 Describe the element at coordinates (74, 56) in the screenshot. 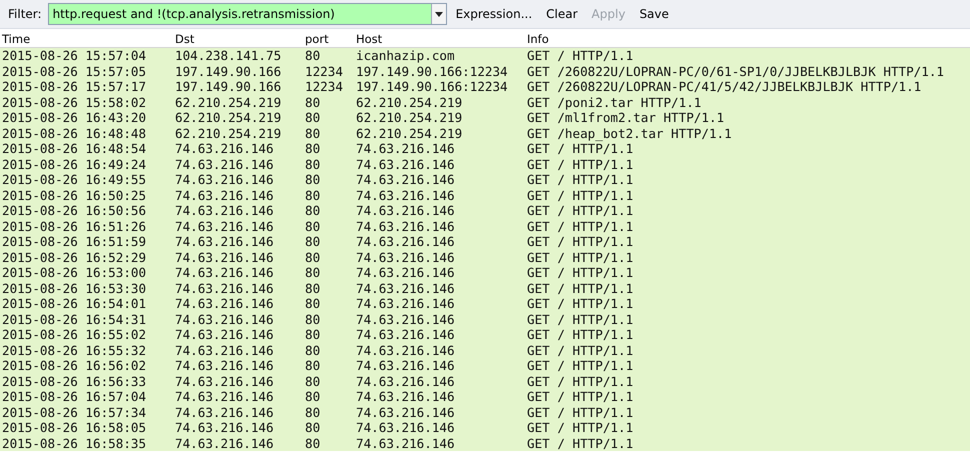

I see `table-cell-text: 2015-08-26 15:57:04` at that location.